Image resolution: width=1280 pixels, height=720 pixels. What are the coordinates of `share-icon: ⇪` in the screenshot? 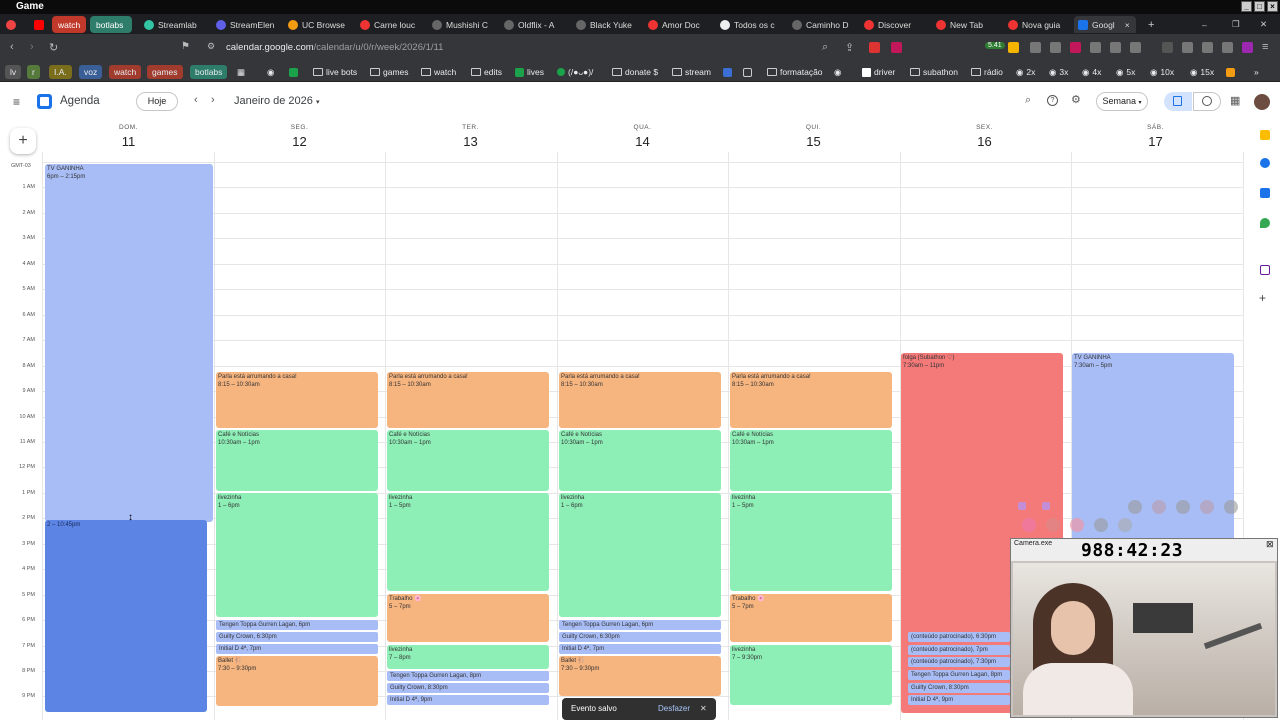 It's located at (849, 47).